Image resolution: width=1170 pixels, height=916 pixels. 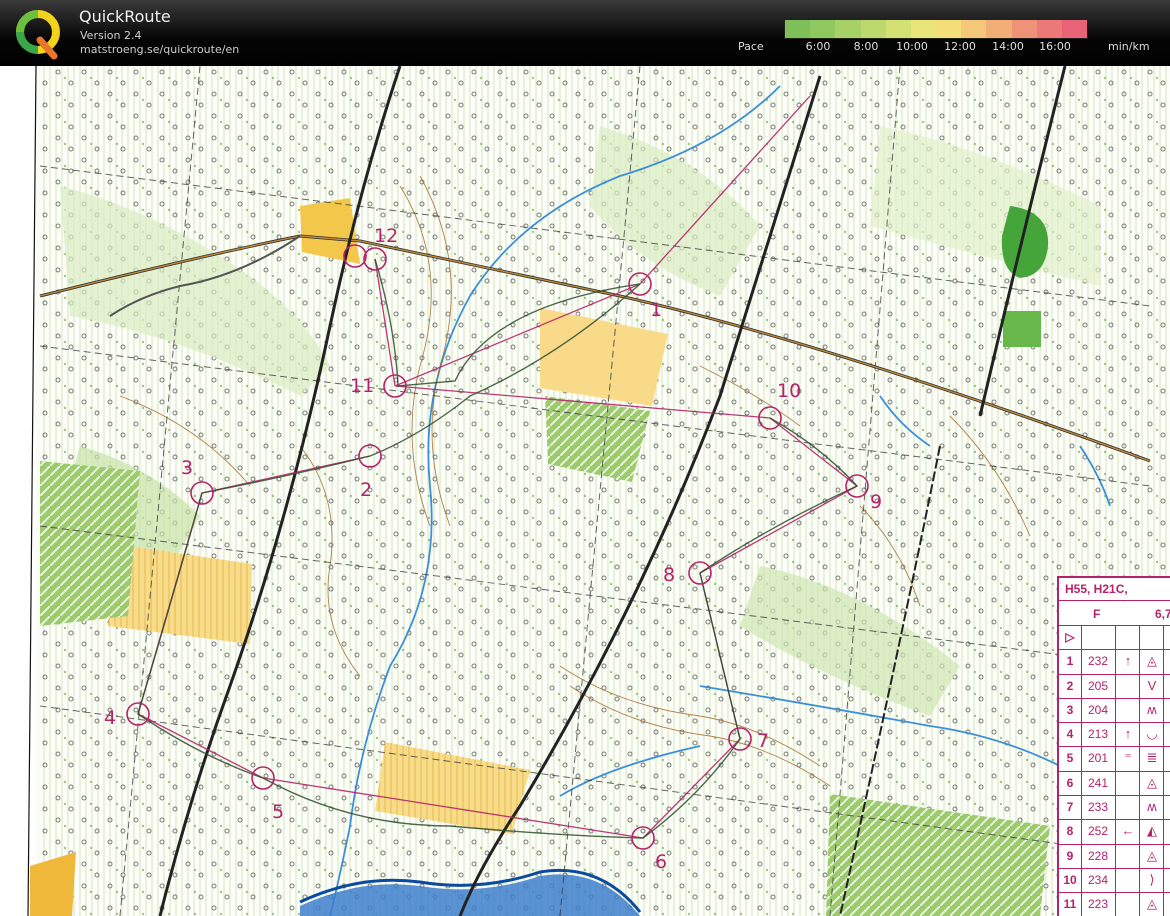 I want to click on pace-tick-label: 16:00, so click(x=1055, y=46).